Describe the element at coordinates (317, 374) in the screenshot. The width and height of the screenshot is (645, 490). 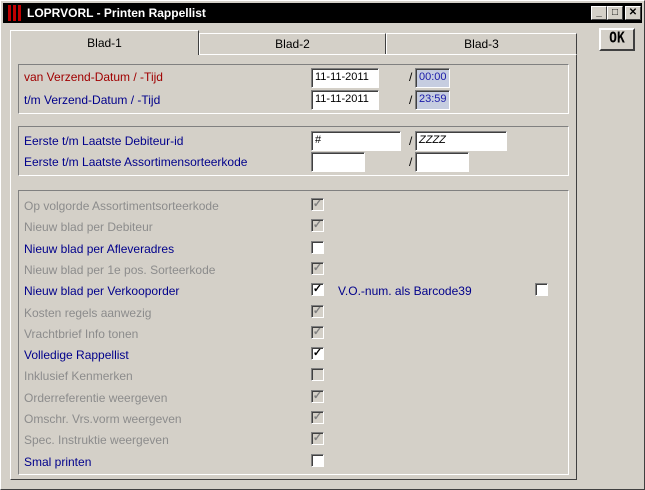
I see `option-checkbox-inklusief-kenmerken` at that location.